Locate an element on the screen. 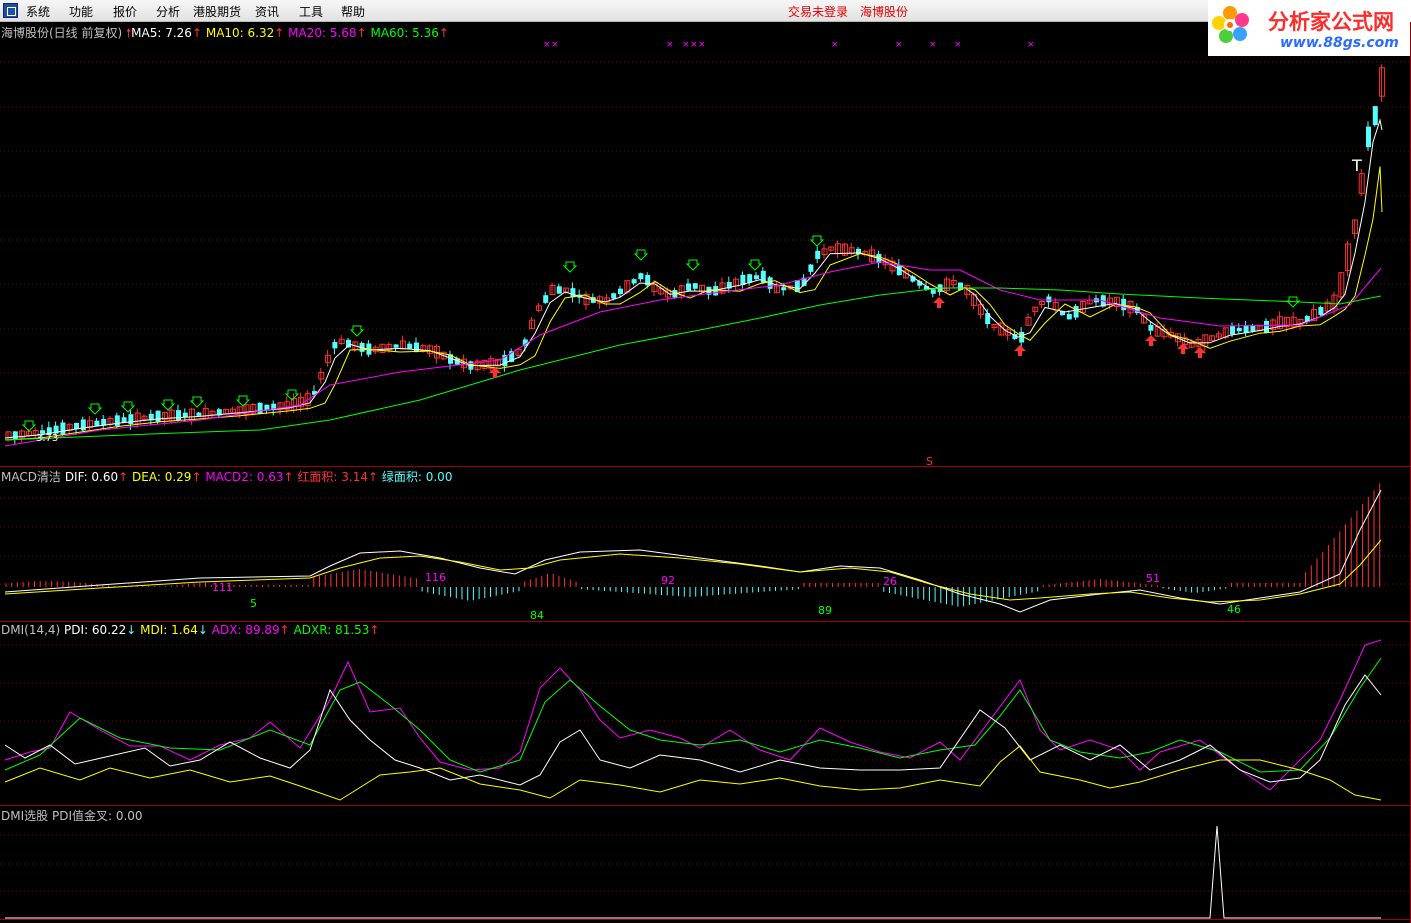 This screenshot has width=1411, height=923. macd-area-label: 111 is located at coordinates (222, 587).